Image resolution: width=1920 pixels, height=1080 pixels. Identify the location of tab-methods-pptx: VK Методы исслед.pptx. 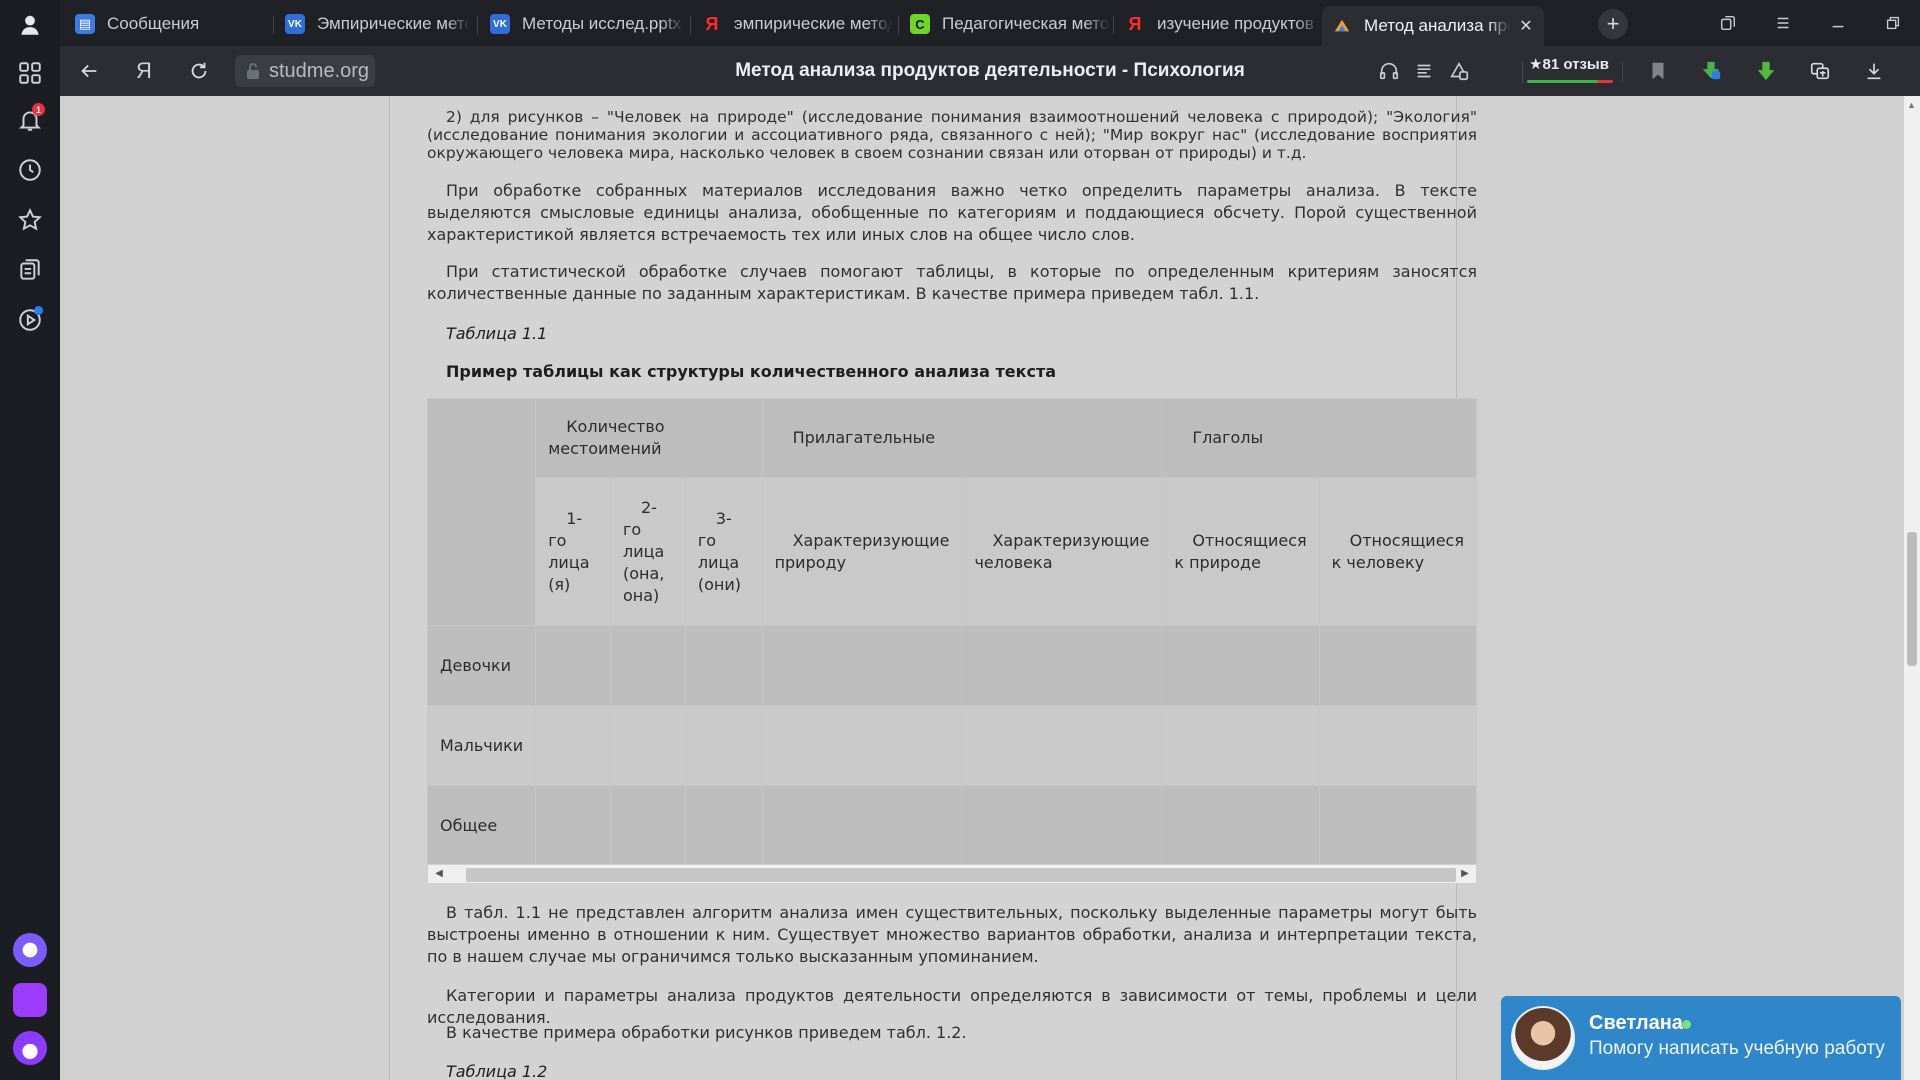
(582, 24).